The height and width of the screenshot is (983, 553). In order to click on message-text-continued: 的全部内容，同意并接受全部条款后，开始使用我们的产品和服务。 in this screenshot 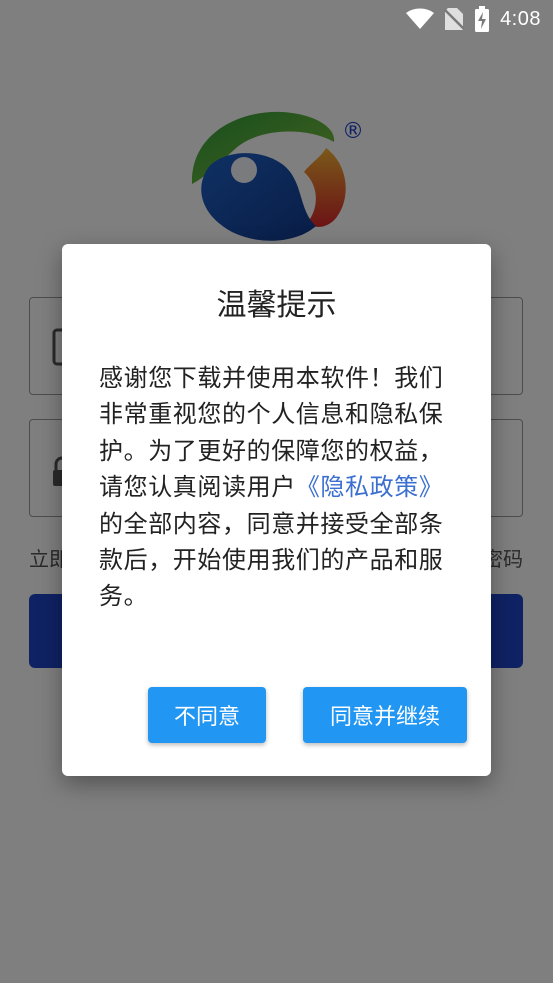, I will do `click(271, 560)`.